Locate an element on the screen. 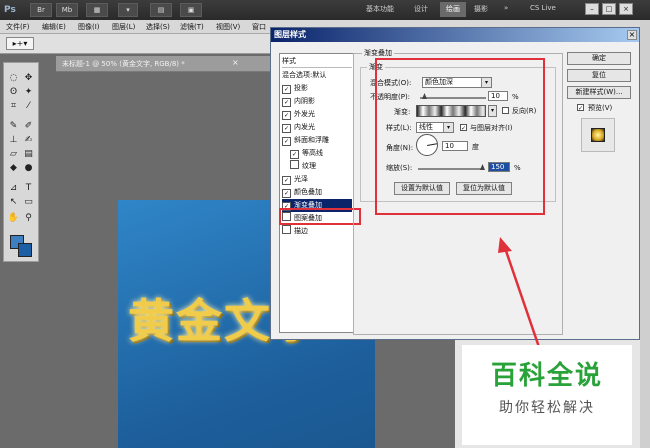 The width and height of the screenshot is (650, 448). inner-glow-checkbox: ✓ is located at coordinates (286, 128).